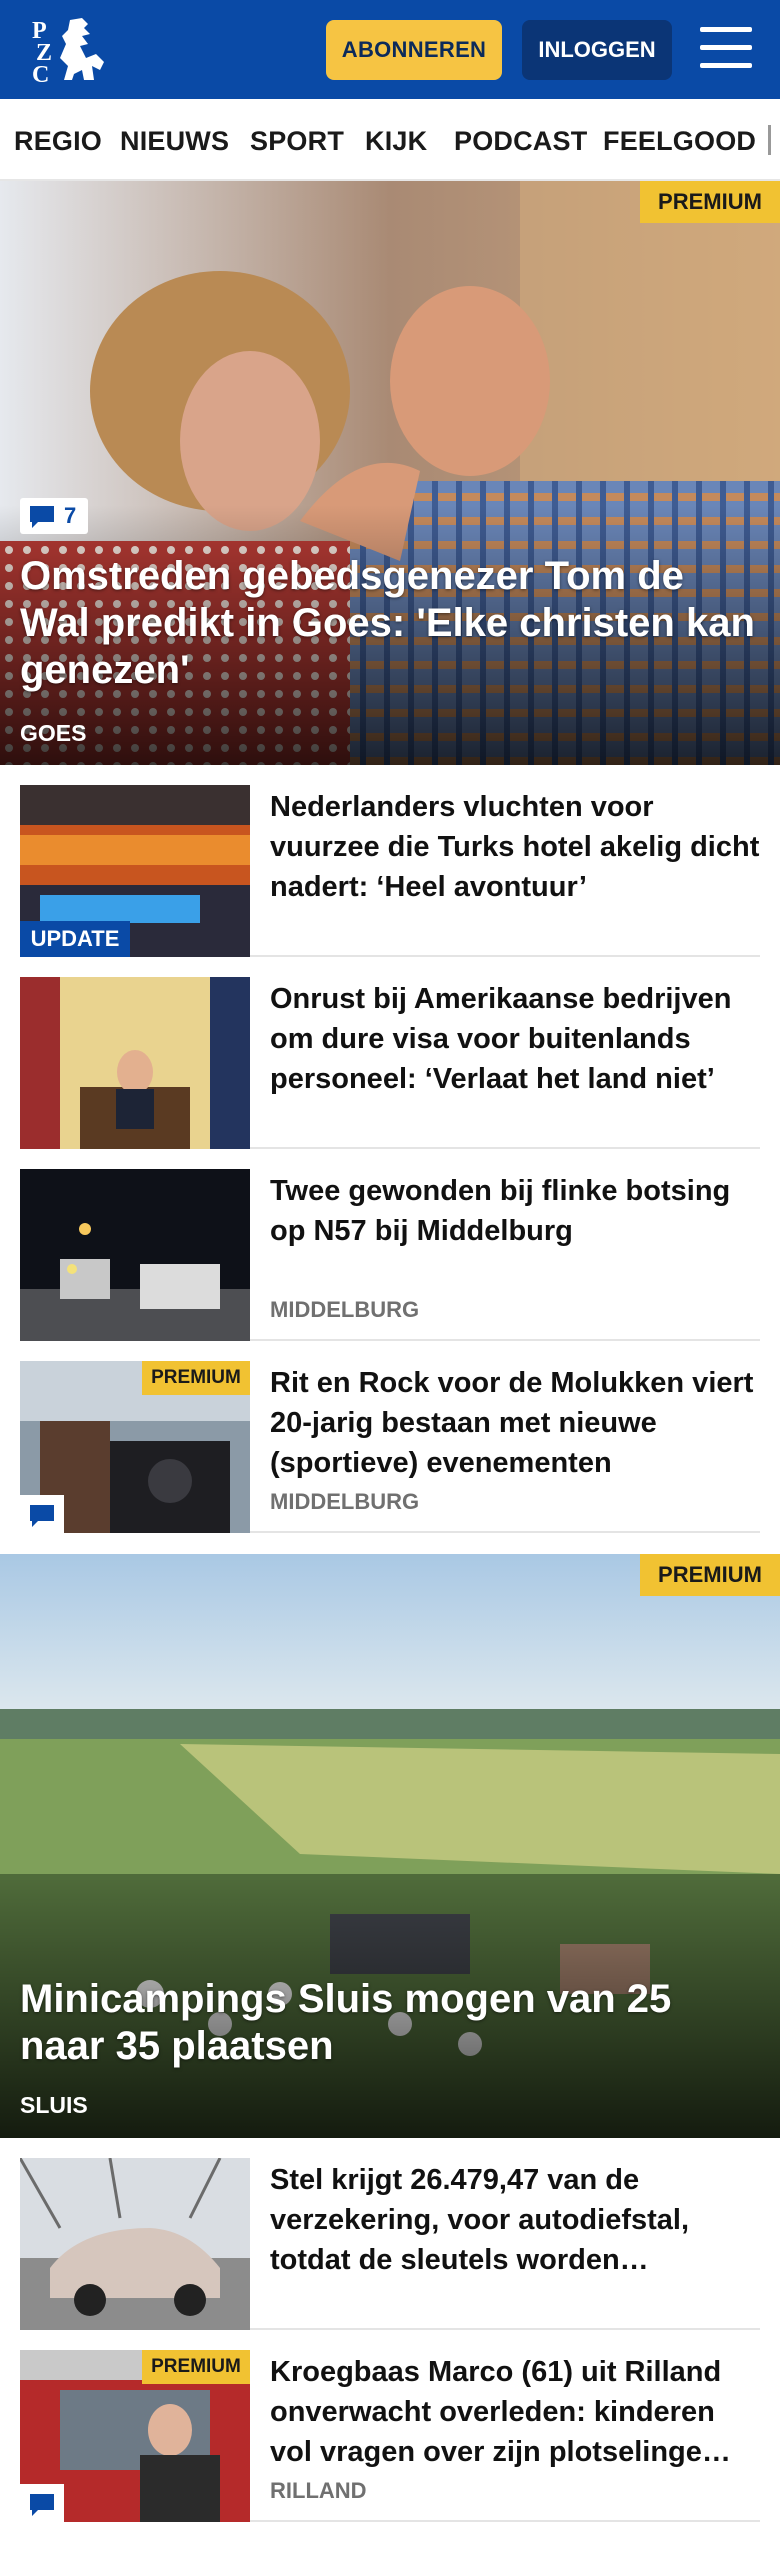 This screenshot has width=780, height=2560. What do you see at coordinates (597, 50) in the screenshot?
I see `login-button: INLOGGEN` at bounding box center [597, 50].